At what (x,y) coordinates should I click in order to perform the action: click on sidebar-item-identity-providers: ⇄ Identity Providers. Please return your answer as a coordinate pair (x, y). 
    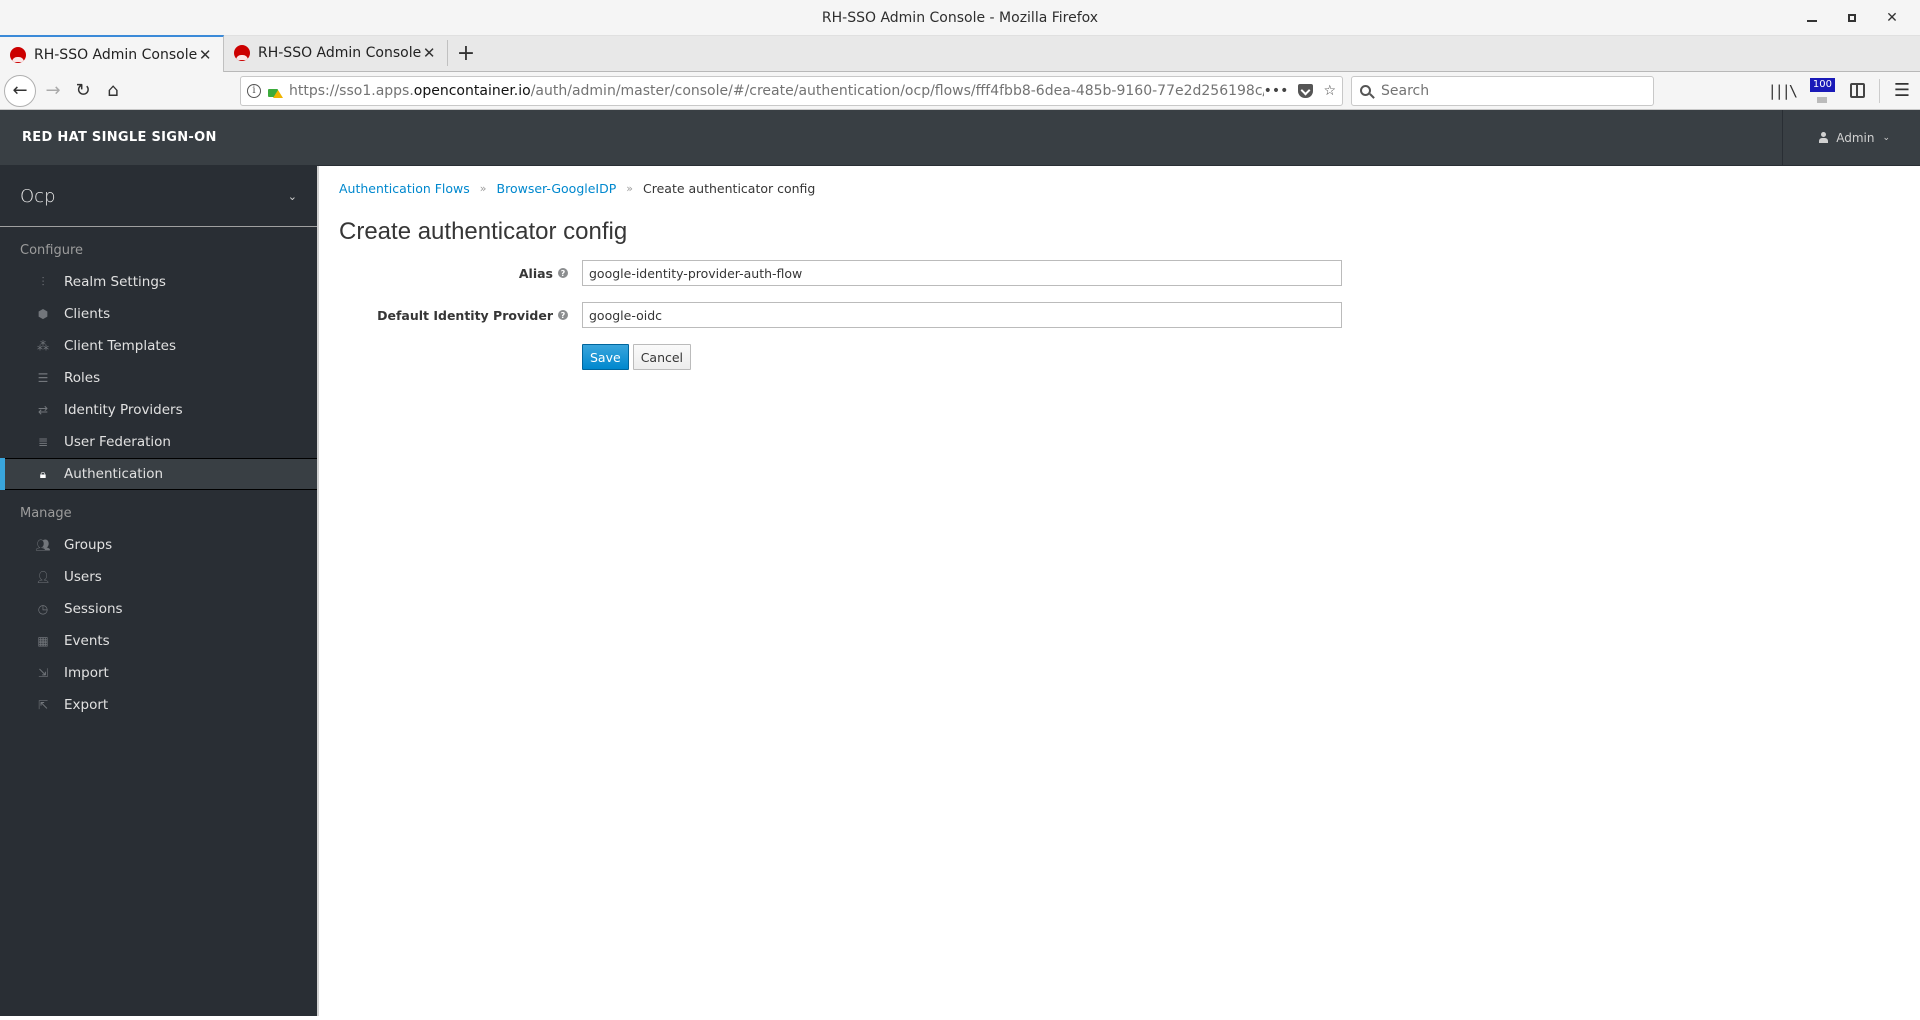
    Looking at the image, I should click on (158, 410).